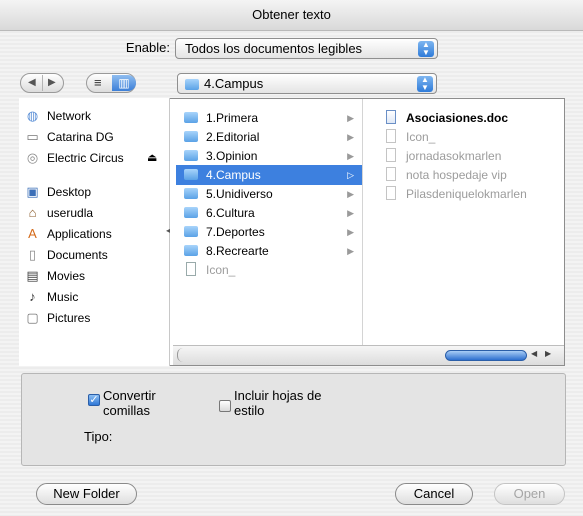  Describe the element at coordinates (32, 212) in the screenshot. I see `home-icon: ⌂` at that location.